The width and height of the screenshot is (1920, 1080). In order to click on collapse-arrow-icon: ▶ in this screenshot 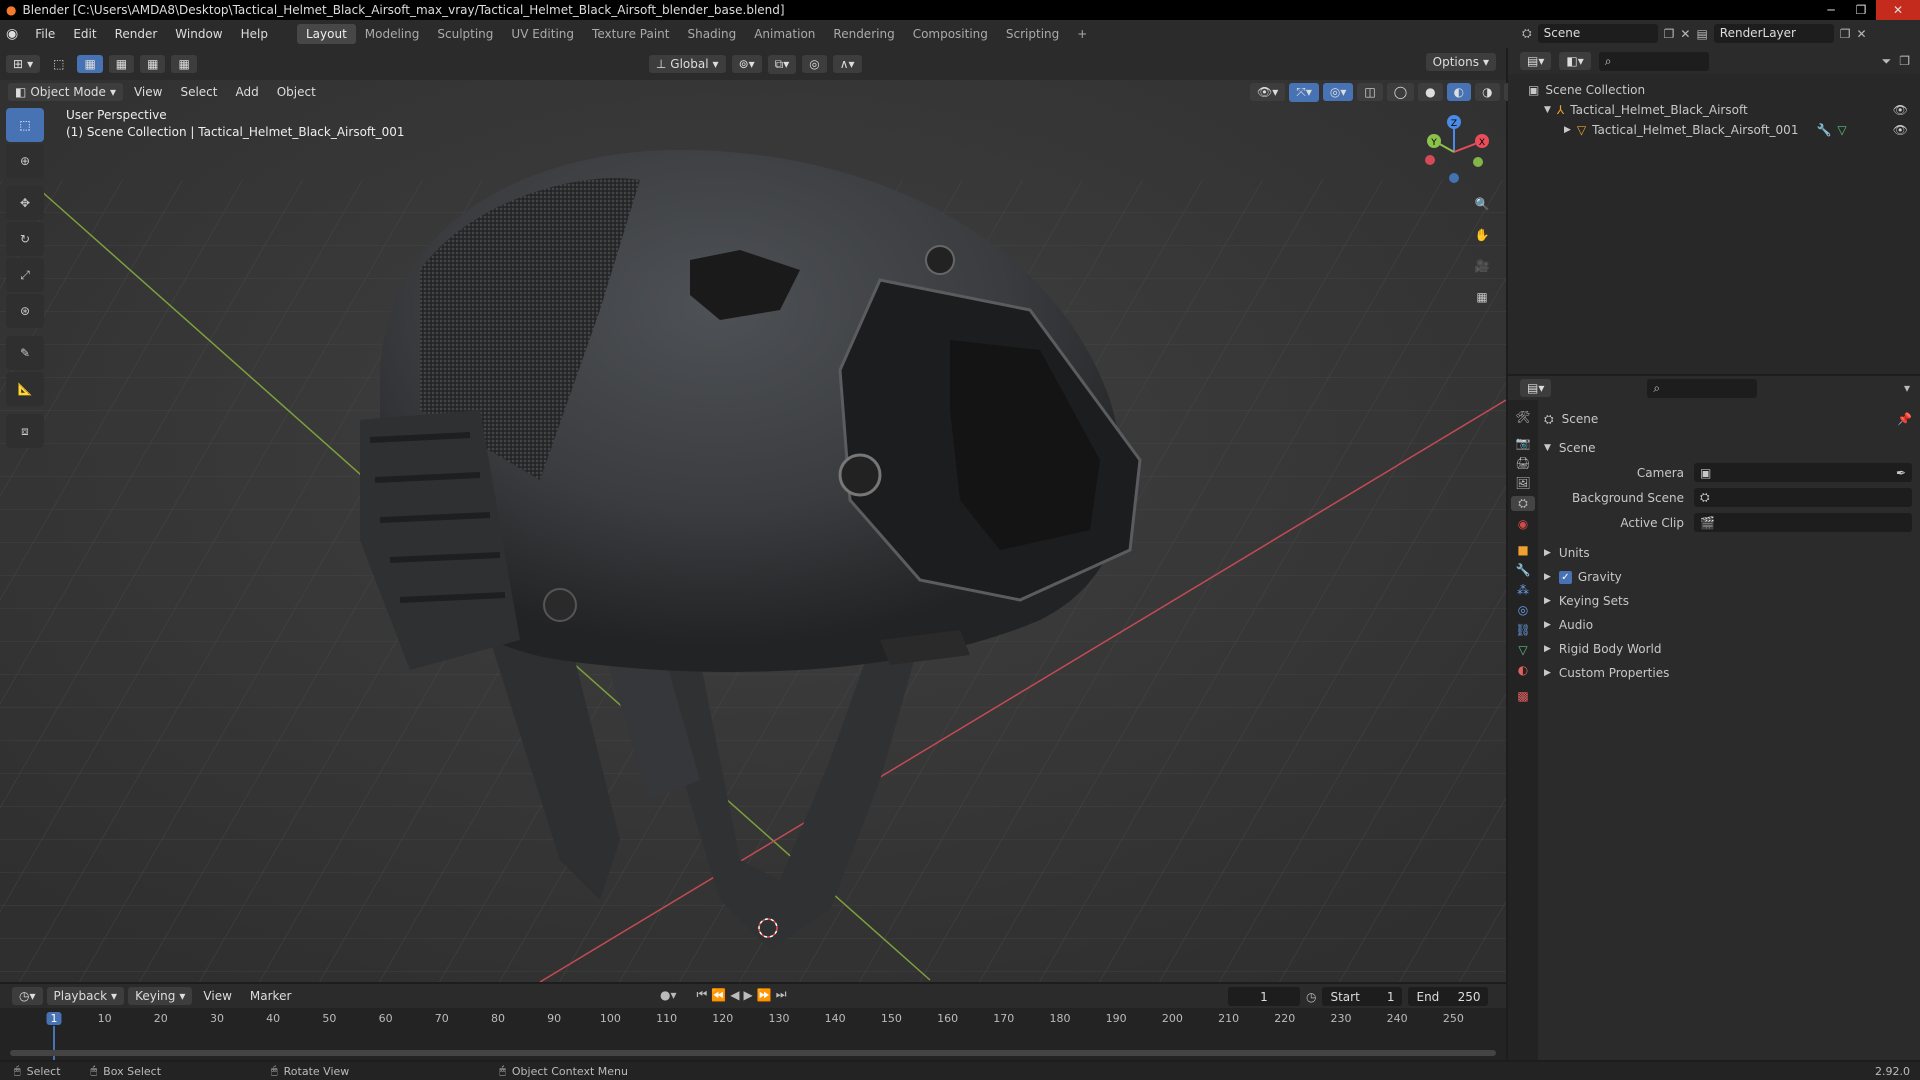, I will do `click(1567, 130)`.